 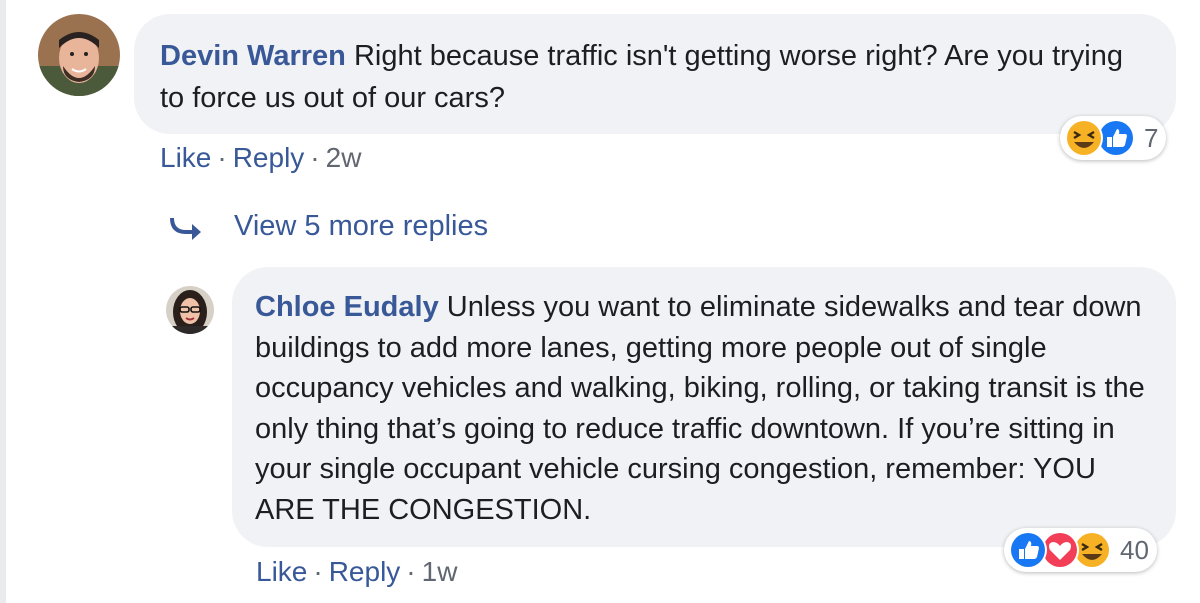 I want to click on comment-author: Devin Warren, so click(x=253, y=56).